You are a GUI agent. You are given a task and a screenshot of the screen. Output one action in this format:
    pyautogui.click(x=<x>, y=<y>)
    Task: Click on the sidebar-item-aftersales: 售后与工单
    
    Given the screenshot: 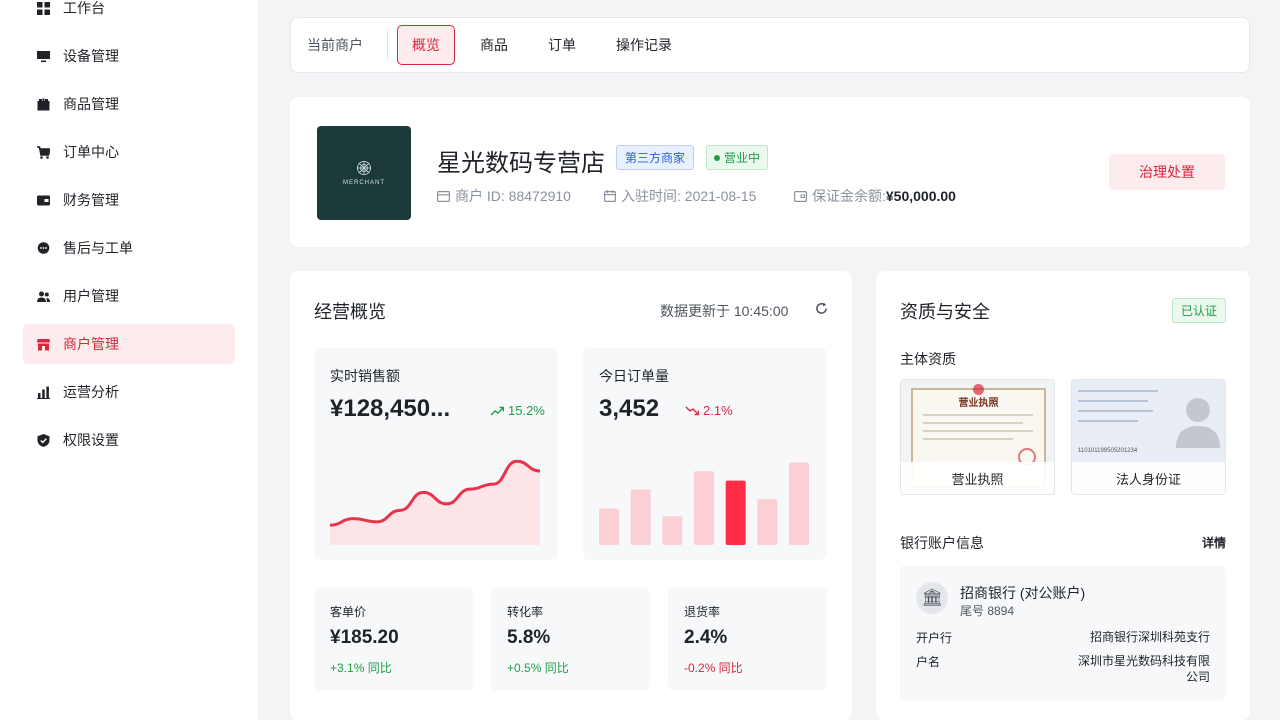 What is the action you would take?
    pyautogui.click(x=129, y=248)
    